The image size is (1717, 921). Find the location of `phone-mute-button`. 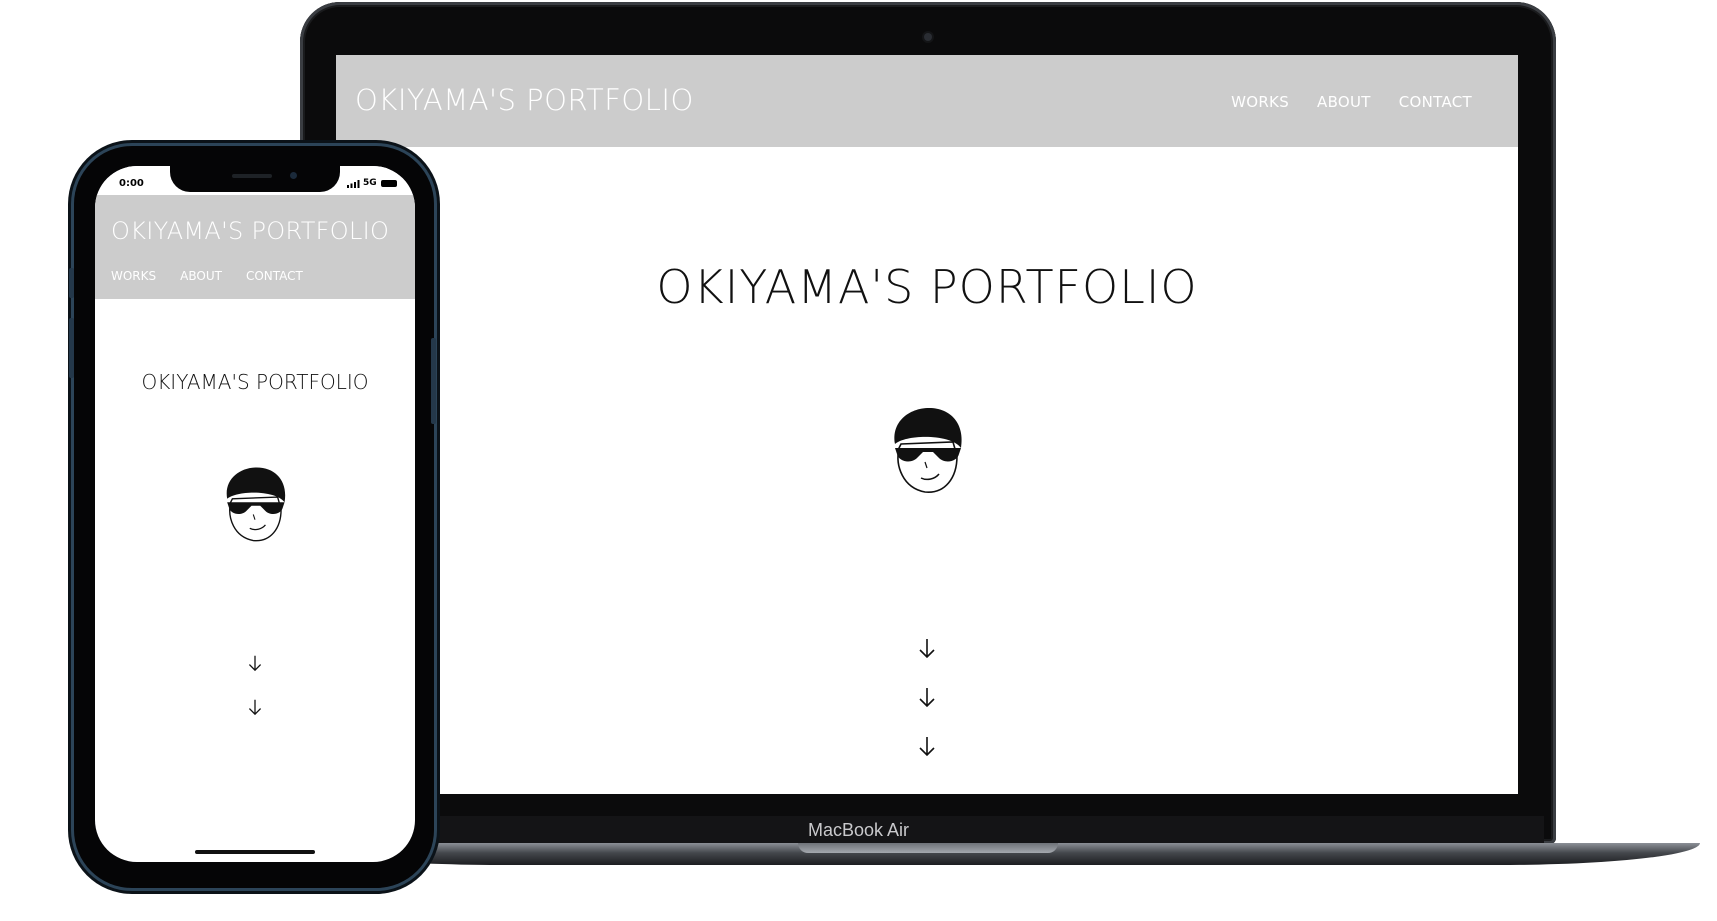

phone-mute-button is located at coordinates (71, 283).